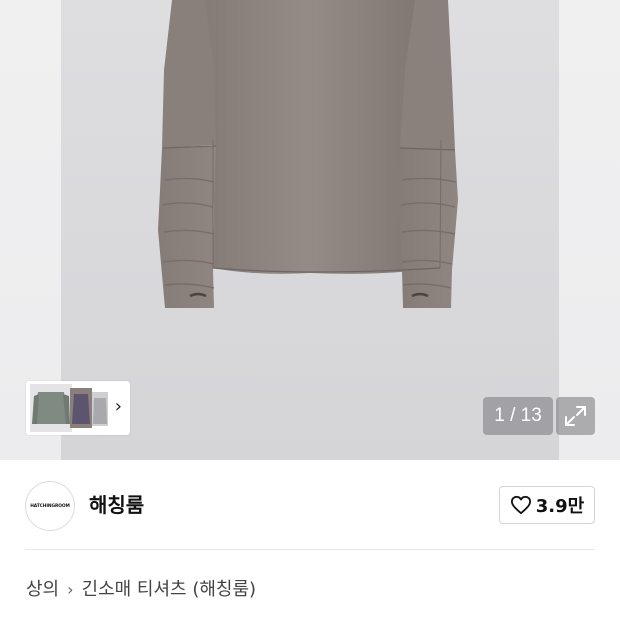  What do you see at coordinates (42, 590) in the screenshot?
I see `breadcrumb-category: 상의` at bounding box center [42, 590].